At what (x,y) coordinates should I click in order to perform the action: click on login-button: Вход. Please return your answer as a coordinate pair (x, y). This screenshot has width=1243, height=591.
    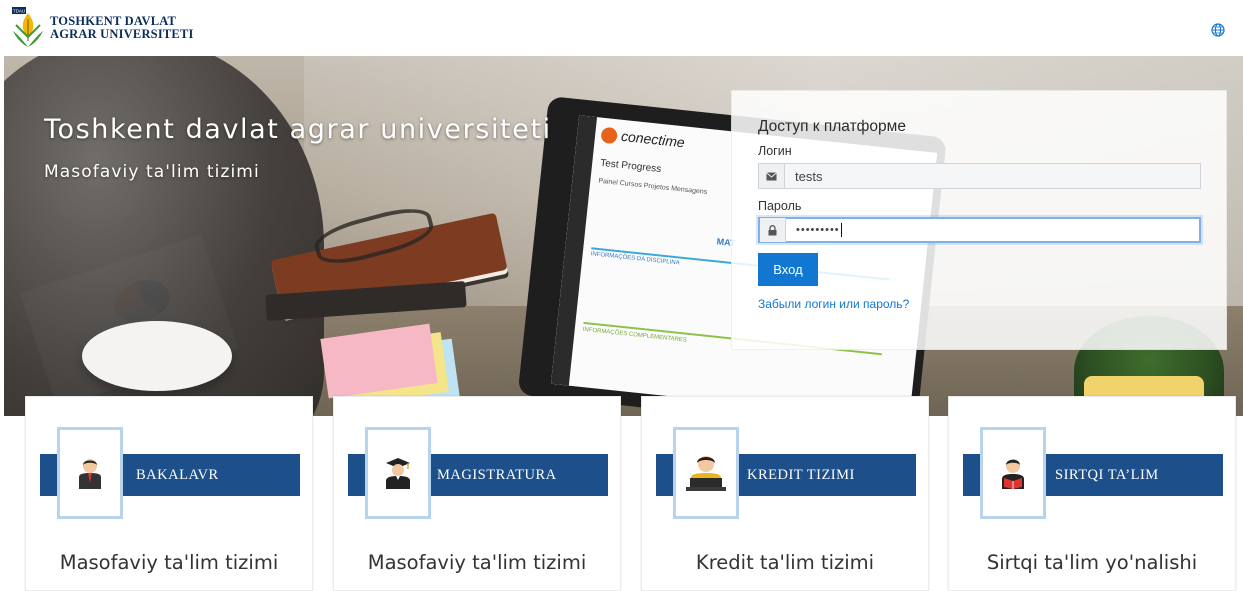
    Looking at the image, I should click on (788, 269).